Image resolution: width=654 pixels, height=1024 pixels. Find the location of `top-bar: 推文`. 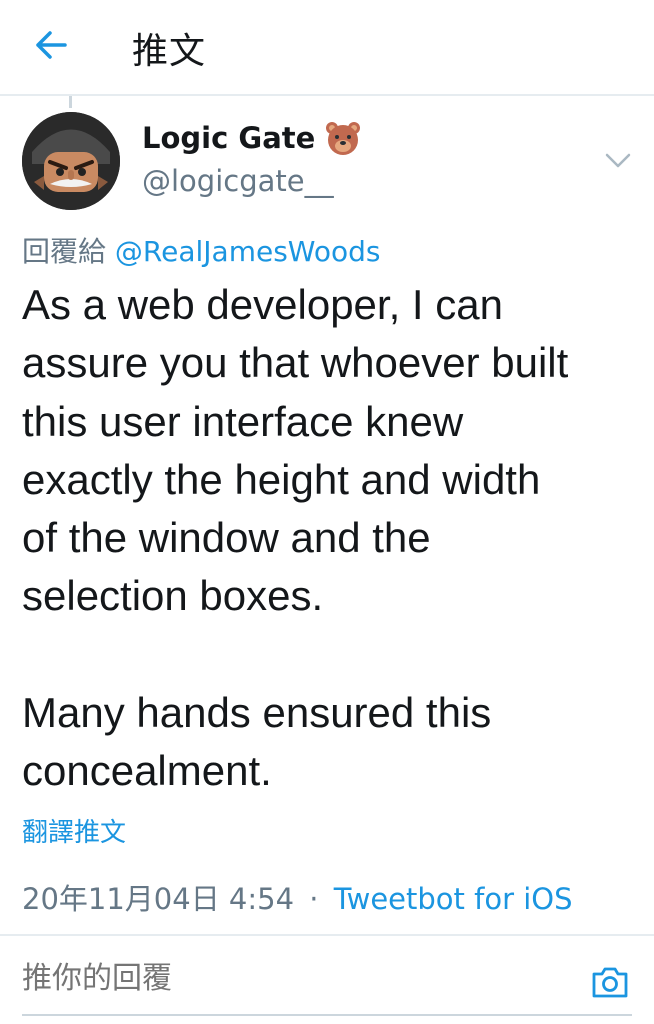

top-bar: 推文 is located at coordinates (327, 48).